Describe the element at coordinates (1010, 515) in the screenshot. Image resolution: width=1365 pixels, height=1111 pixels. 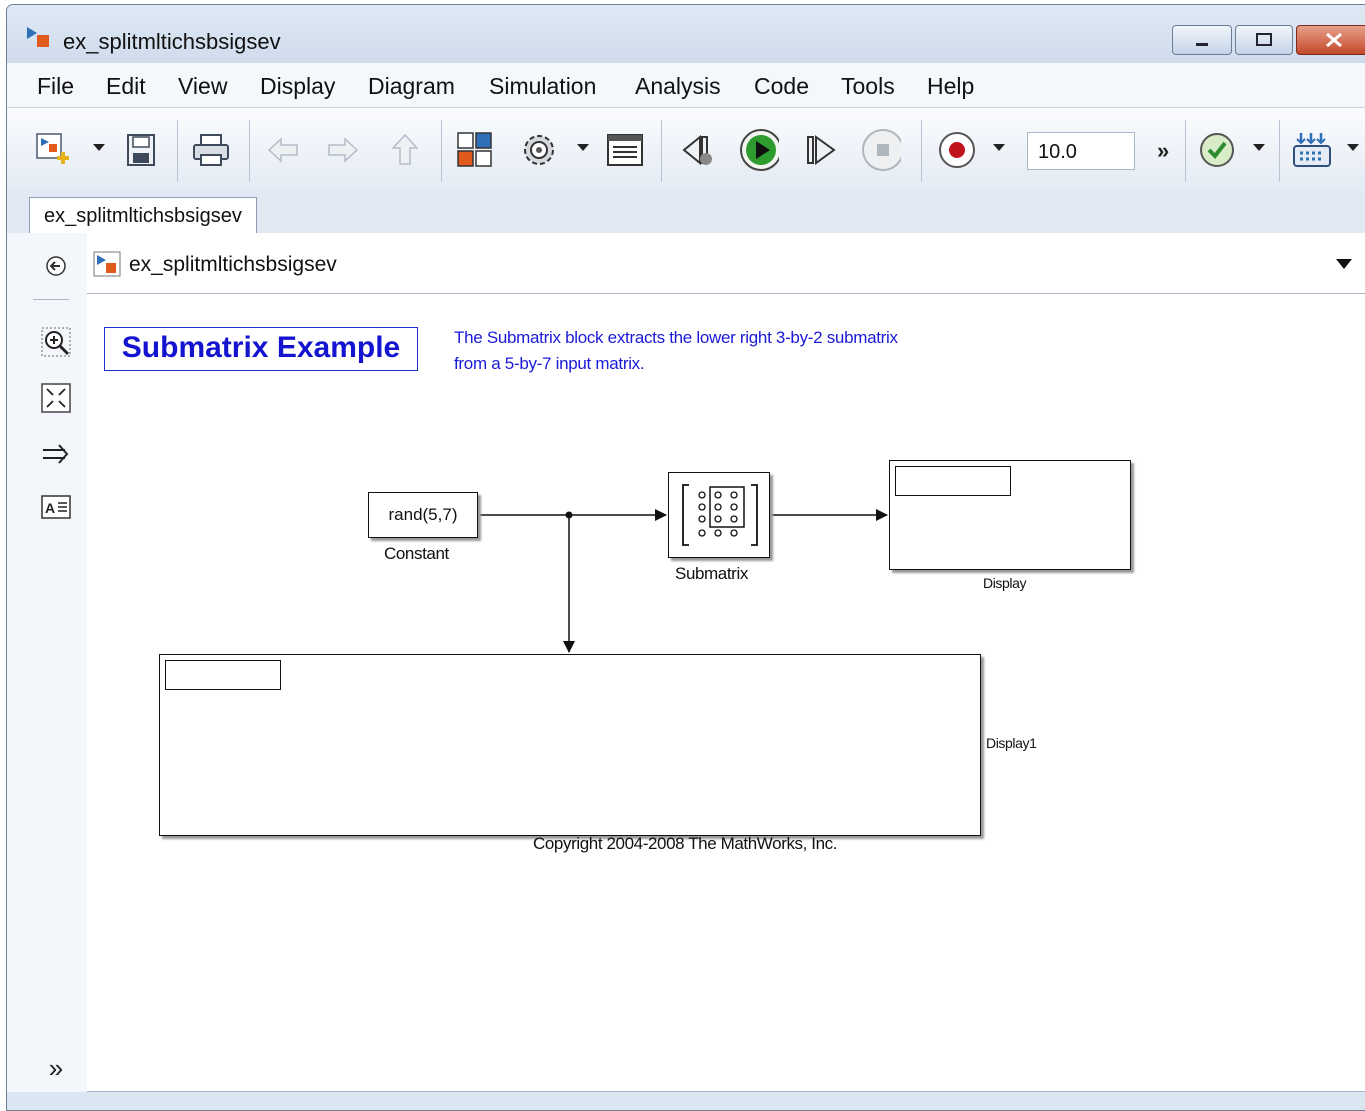
I see `display-block` at that location.